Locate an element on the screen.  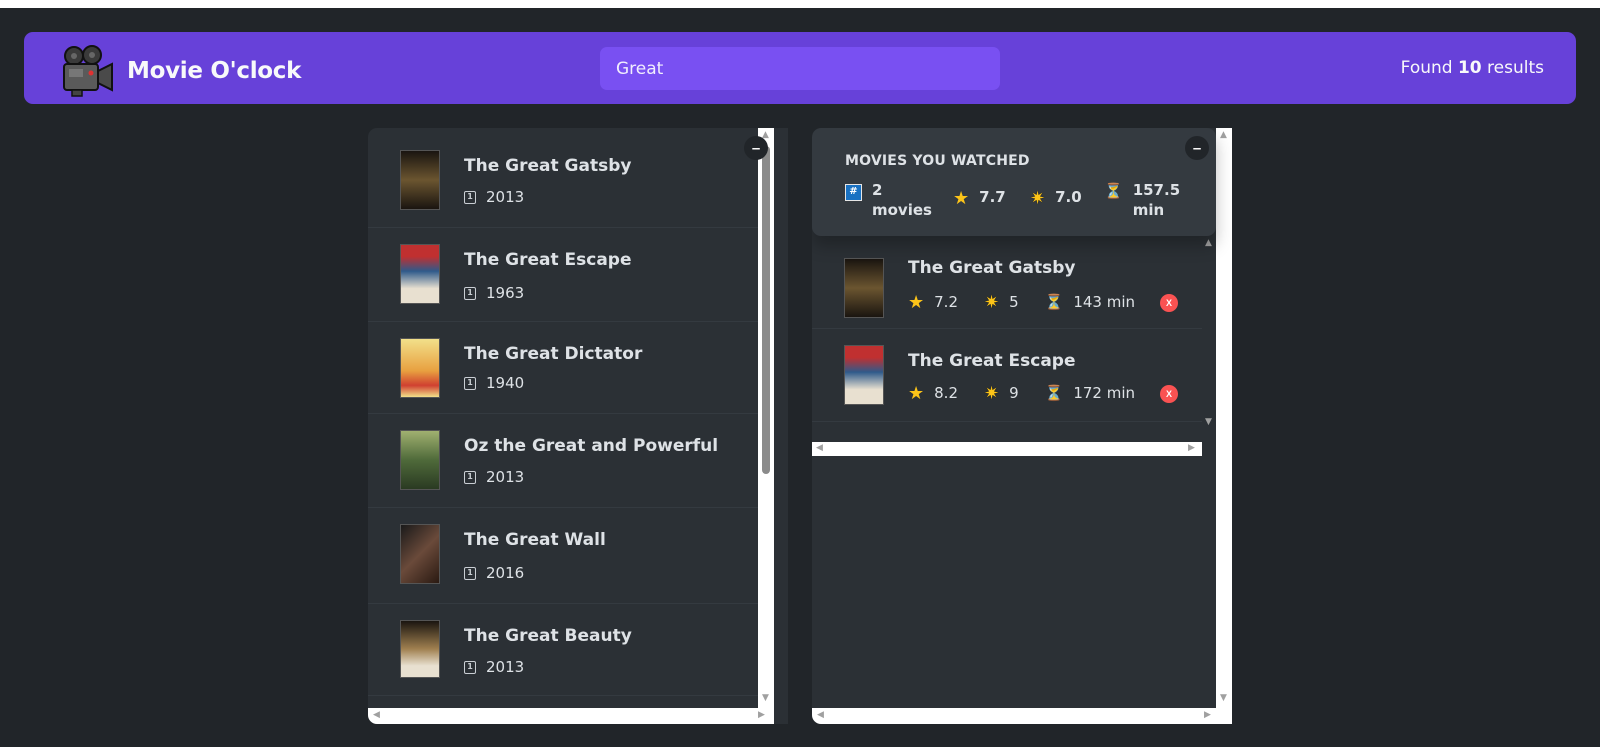
results-vertical-scrollbar: ▲ ▼ is located at coordinates (766, 418).